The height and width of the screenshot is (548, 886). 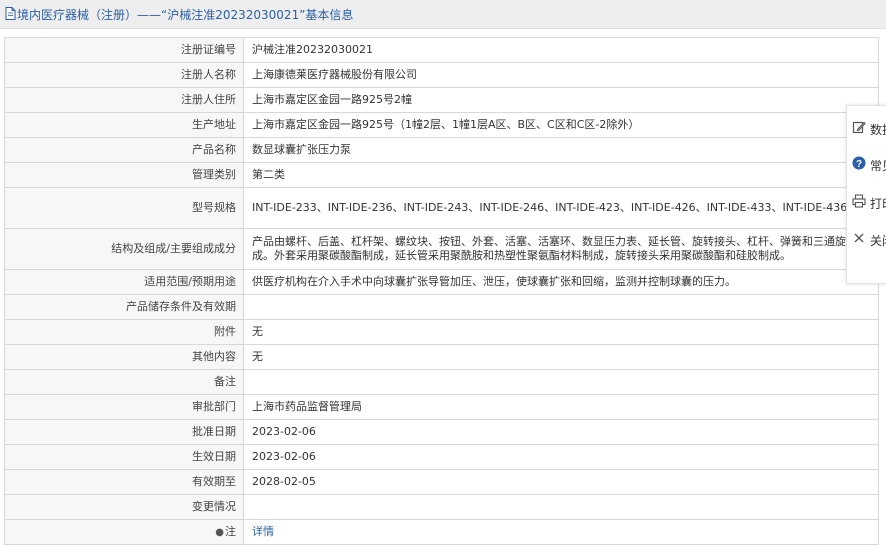 What do you see at coordinates (561, 175) in the screenshot?
I see `row-value-cell: 第二类` at bounding box center [561, 175].